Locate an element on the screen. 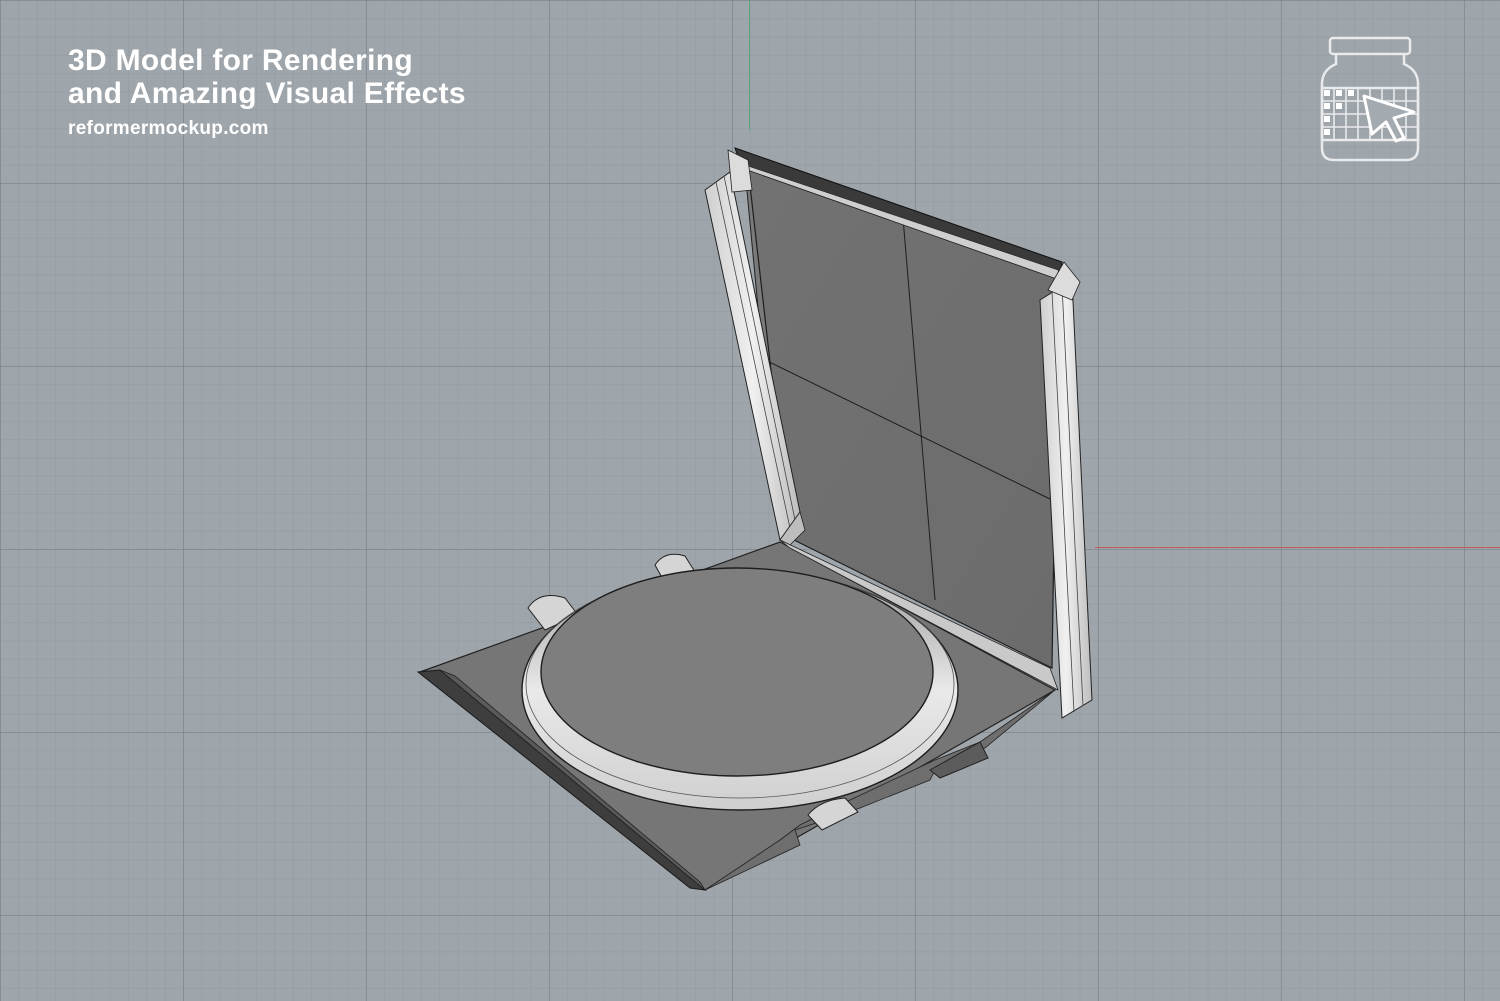  pizza-top is located at coordinates (737, 672).